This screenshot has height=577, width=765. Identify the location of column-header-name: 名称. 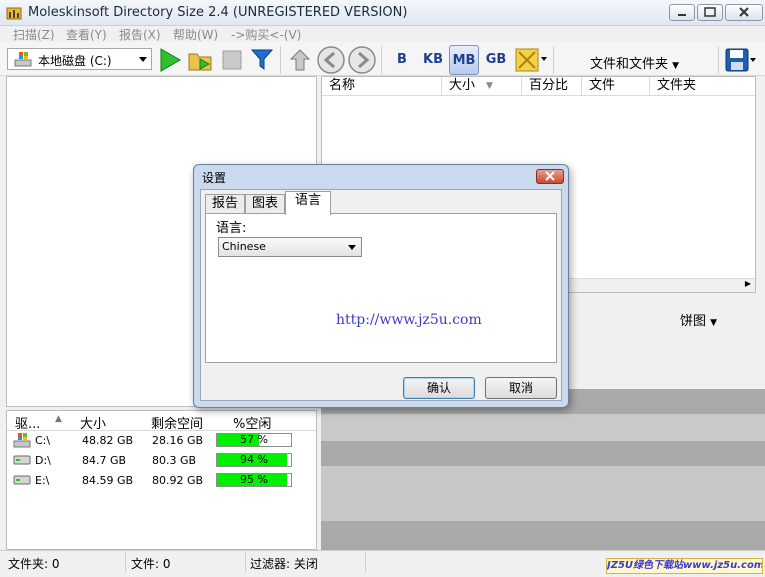
(382, 86).